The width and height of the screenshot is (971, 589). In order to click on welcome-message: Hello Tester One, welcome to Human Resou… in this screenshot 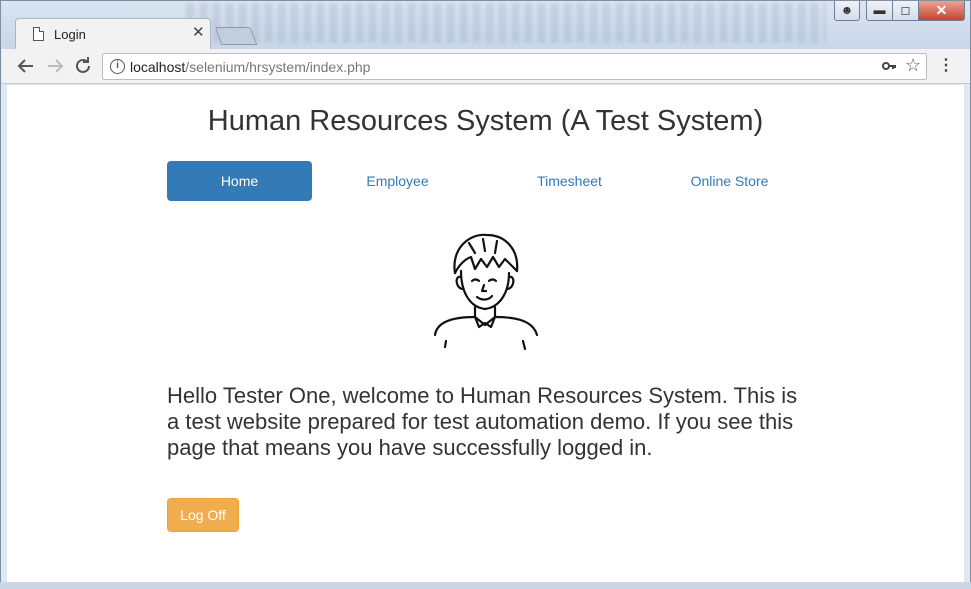, I will do `click(482, 421)`.